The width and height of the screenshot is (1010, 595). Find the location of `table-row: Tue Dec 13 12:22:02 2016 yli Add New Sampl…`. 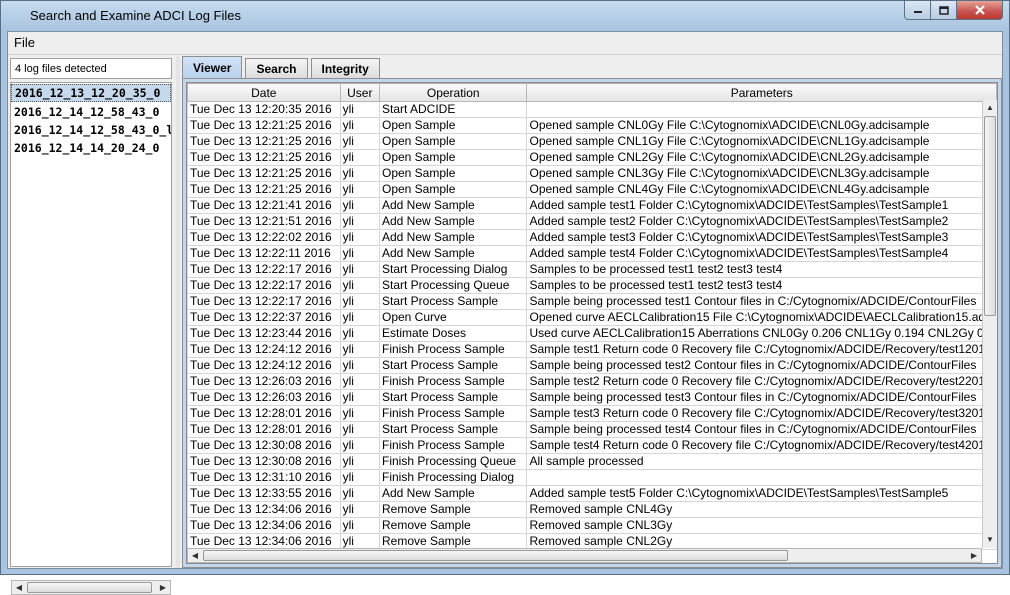

table-row: Tue Dec 13 12:22:02 2016 yli Add New Sampl… is located at coordinates (592, 237).